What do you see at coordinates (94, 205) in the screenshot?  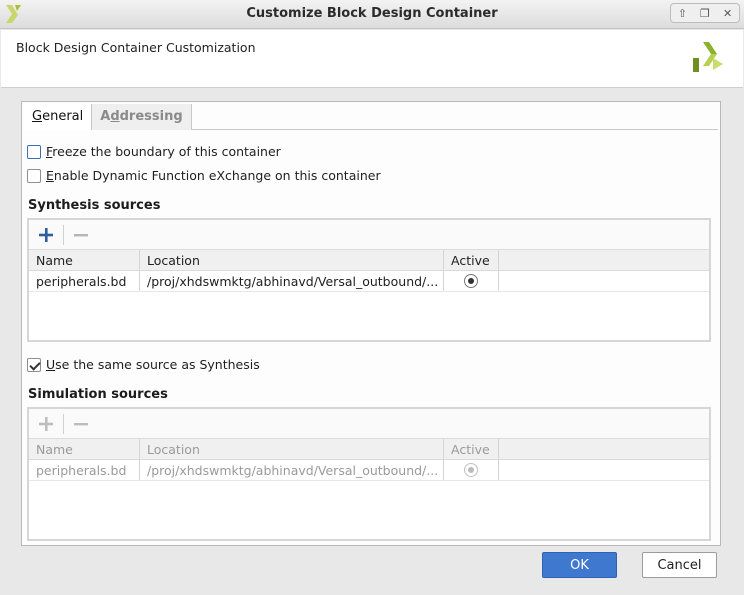 I see `synthesis-sources-title: Synthesis sources` at bounding box center [94, 205].